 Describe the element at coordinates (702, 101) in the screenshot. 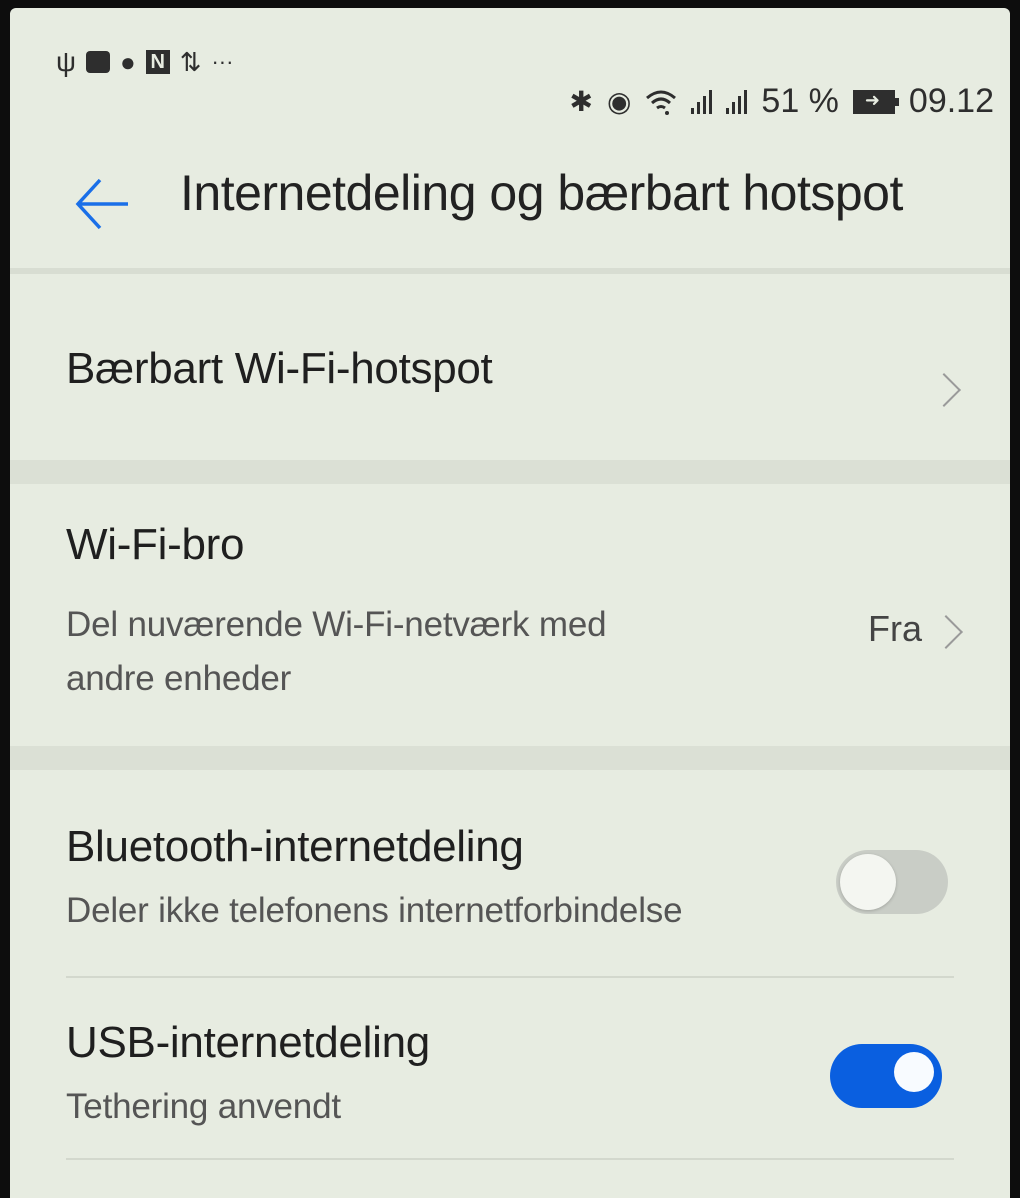

I see `signal-icon` at that location.